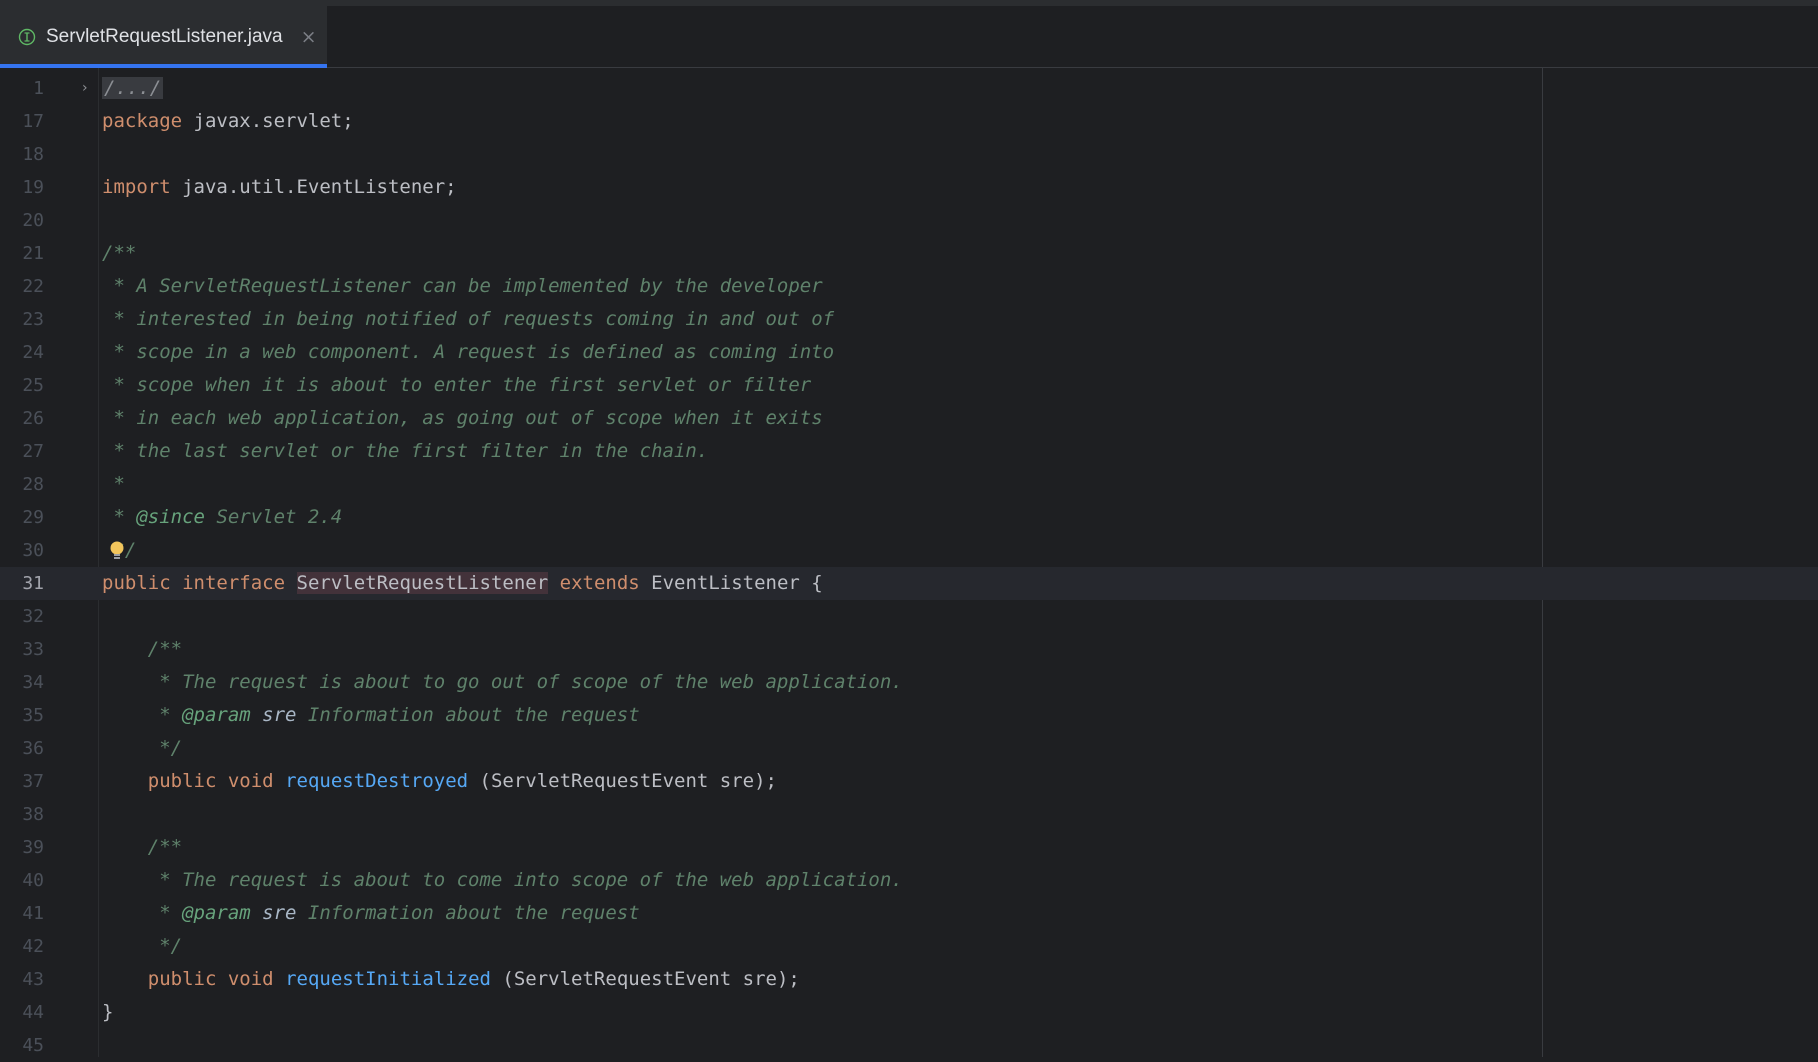 This screenshot has width=1818, height=1062. Describe the element at coordinates (33, 154) in the screenshot. I see `line-number: 18` at that location.